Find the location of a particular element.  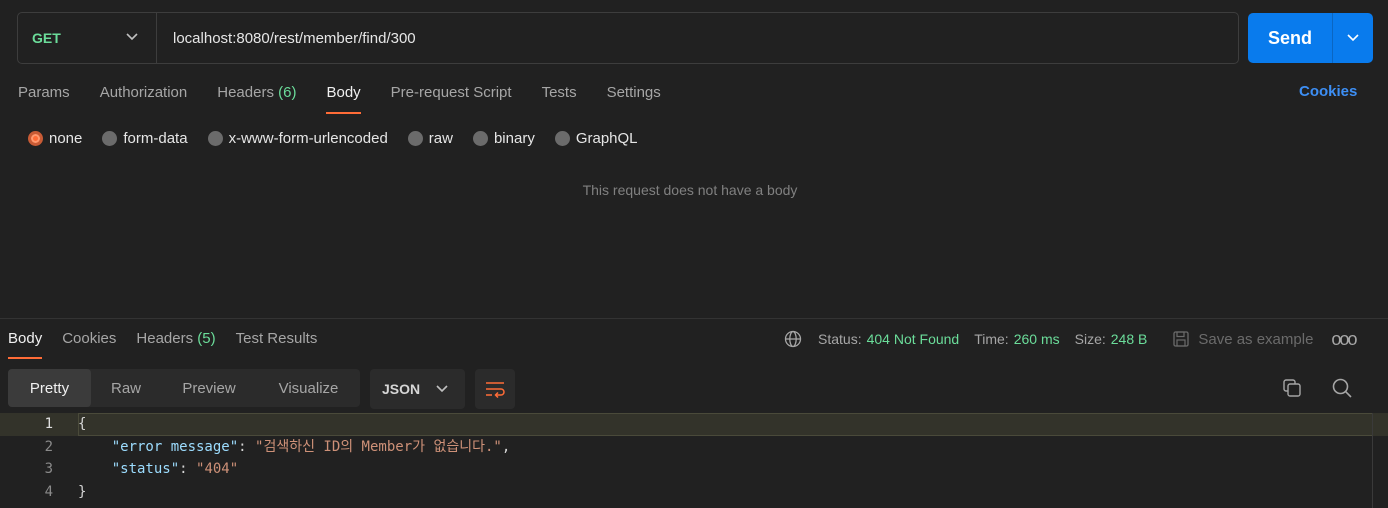

tab-label: Pre-request Script is located at coordinates (451, 92).